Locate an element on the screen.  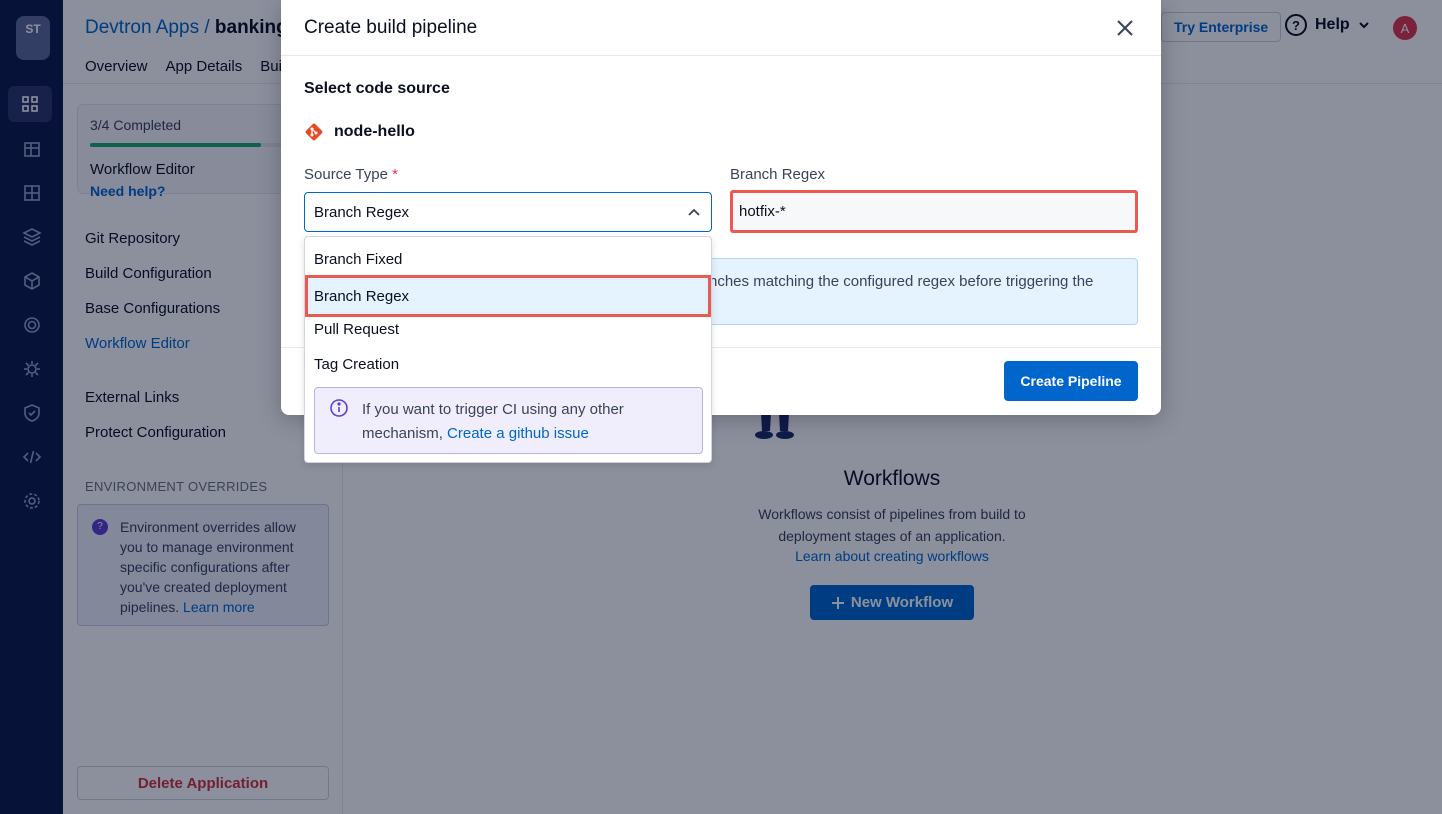
close-icon is located at coordinates (1125, 28).